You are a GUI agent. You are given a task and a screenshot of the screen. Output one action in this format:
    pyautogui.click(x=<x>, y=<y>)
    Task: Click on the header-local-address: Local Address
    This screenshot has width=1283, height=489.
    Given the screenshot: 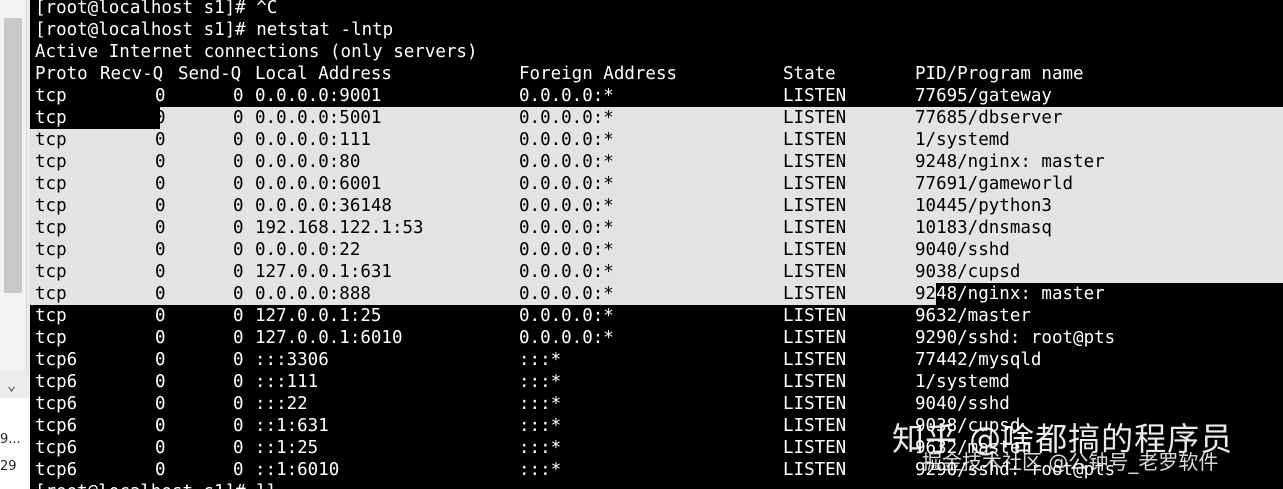 What is the action you would take?
    pyautogui.click(x=323, y=74)
    